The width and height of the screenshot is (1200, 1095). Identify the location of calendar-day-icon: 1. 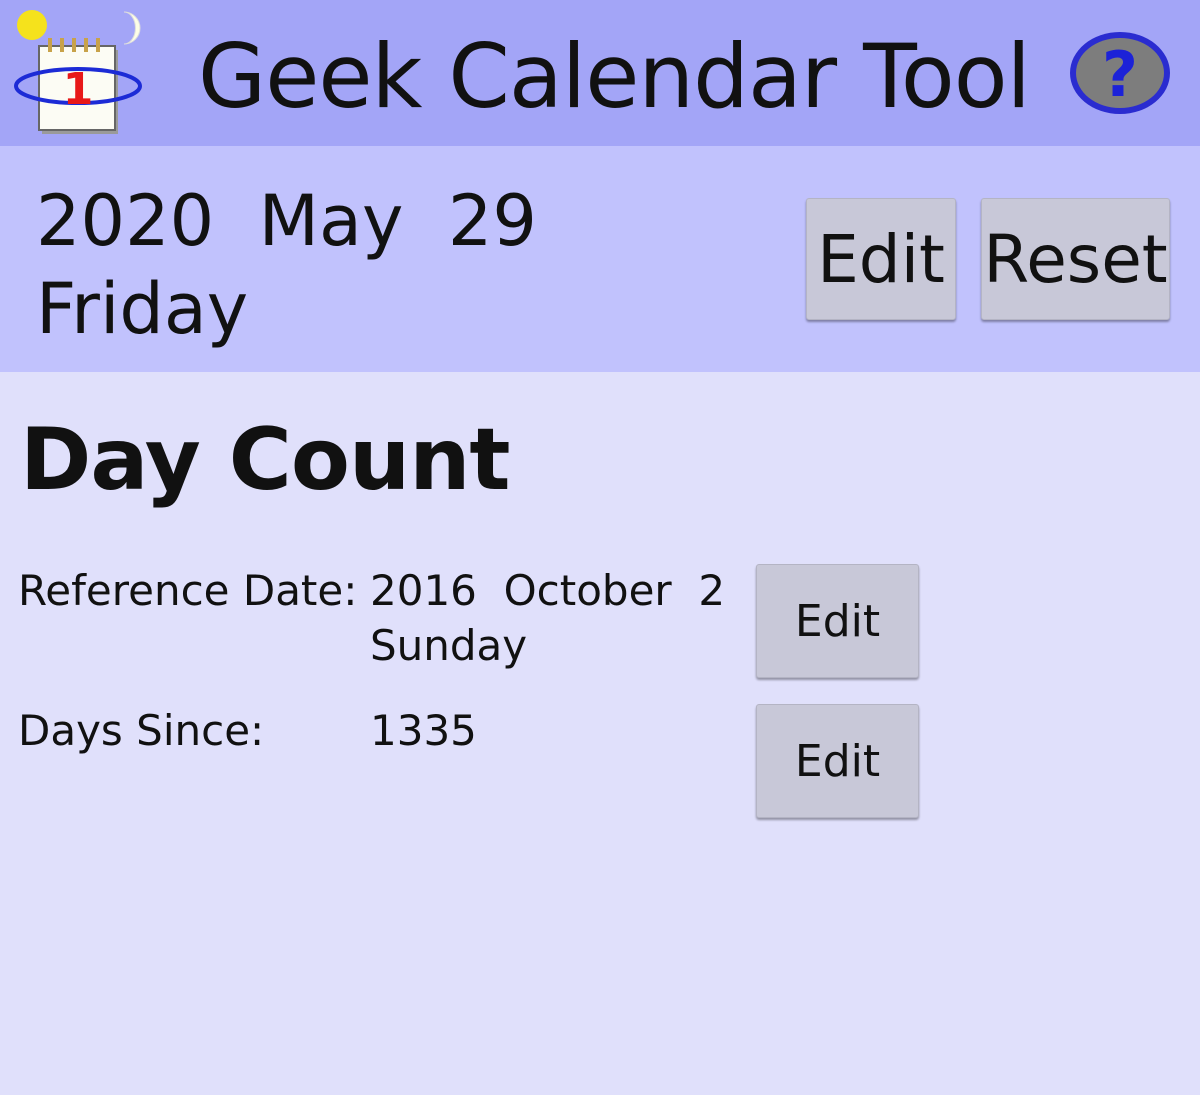
(80, 73).